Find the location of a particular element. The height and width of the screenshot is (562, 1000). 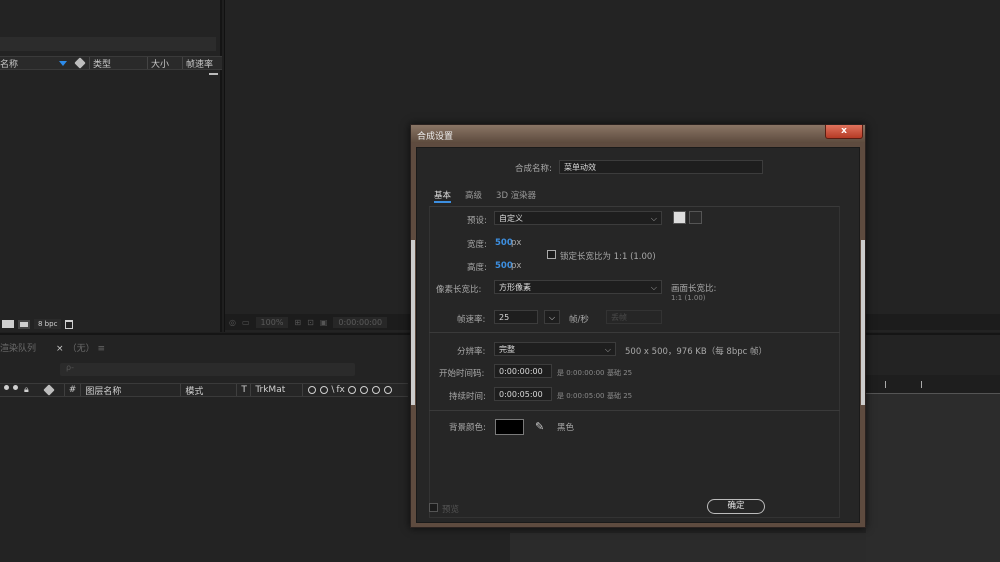

zoom-select: 100% is located at coordinates (272, 322).